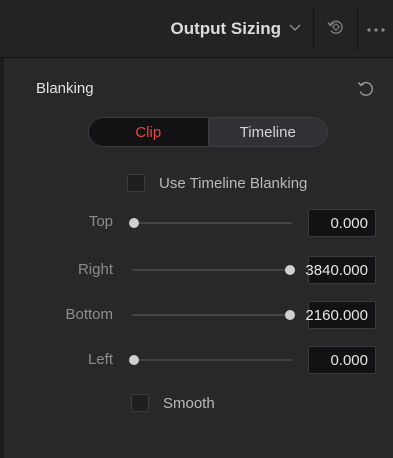 The width and height of the screenshot is (393, 458). What do you see at coordinates (213, 270) in the screenshot?
I see `right-slider` at bounding box center [213, 270].